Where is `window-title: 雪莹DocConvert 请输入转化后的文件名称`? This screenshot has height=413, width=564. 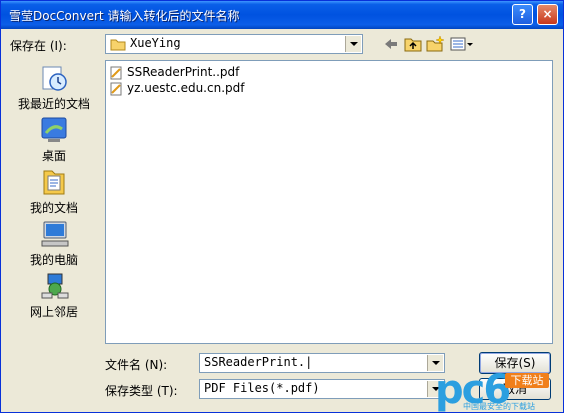
window-title: 雪莹DocConvert 请输入转化后的文件名称 is located at coordinates (124, 16).